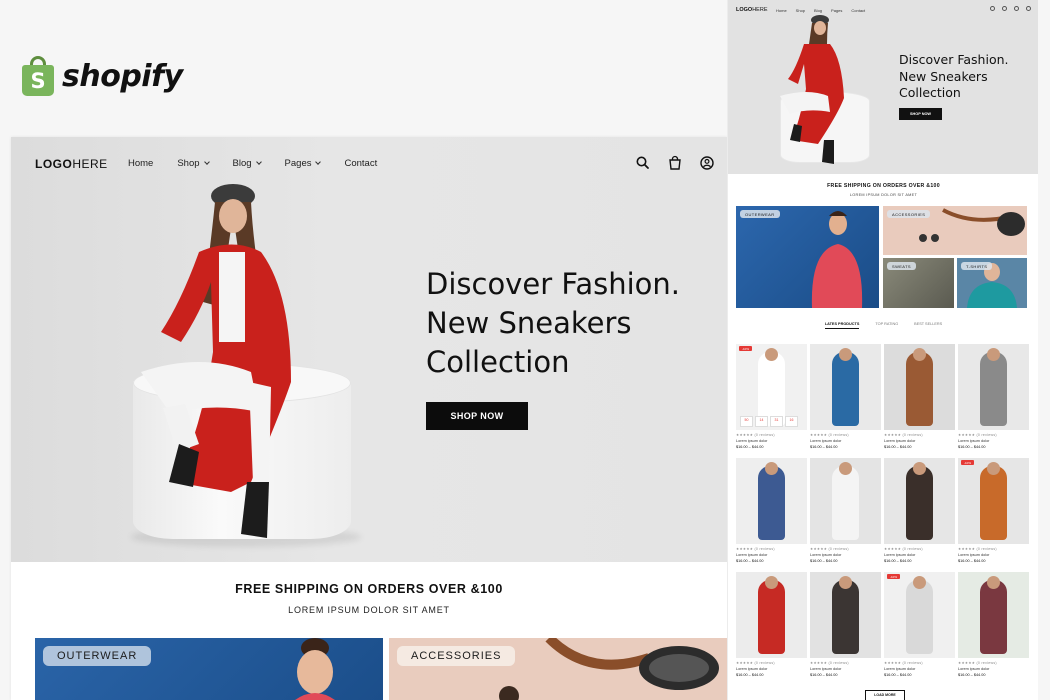 This screenshot has width=1050, height=700. What do you see at coordinates (369, 589) in the screenshot?
I see `shipping-title: FREE SHIPPING ON ORDERS OVER &100` at bounding box center [369, 589].